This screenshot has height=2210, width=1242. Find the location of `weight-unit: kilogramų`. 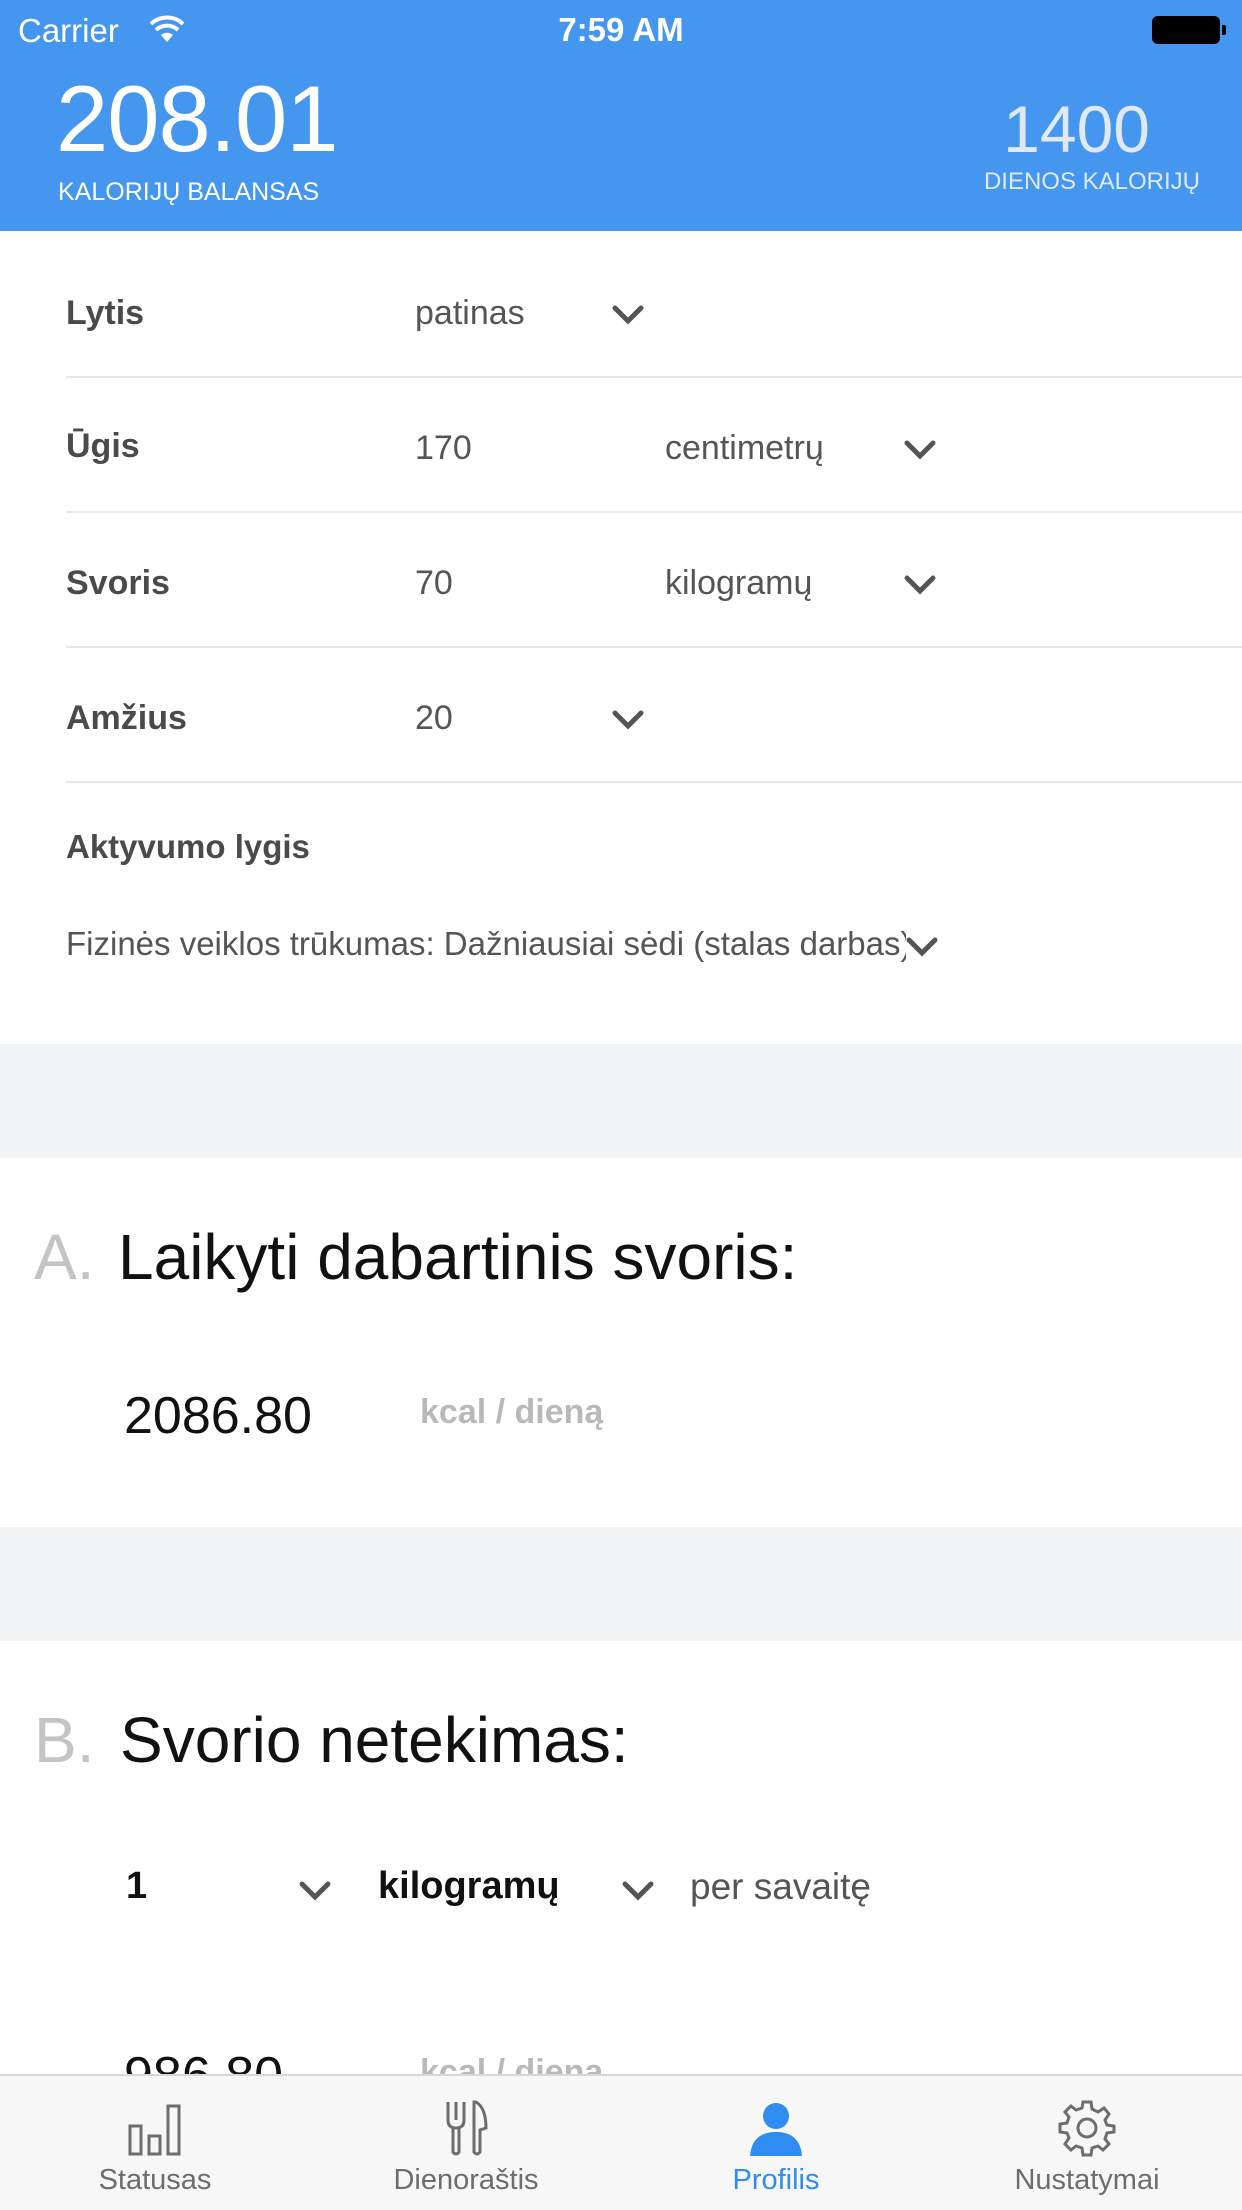

weight-unit: kilogramų is located at coordinates (738, 583).